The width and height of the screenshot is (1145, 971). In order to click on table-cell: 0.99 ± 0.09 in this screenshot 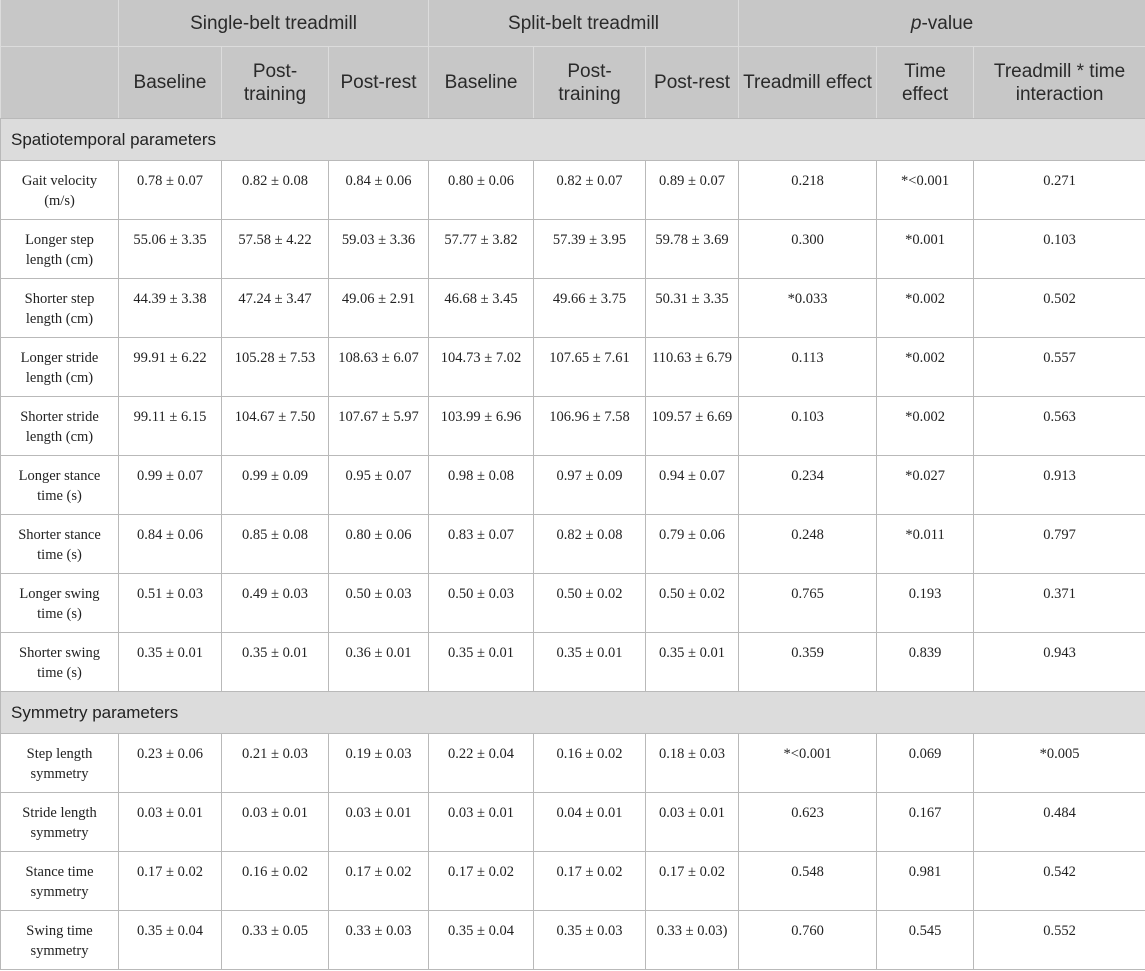, I will do `click(275, 485)`.